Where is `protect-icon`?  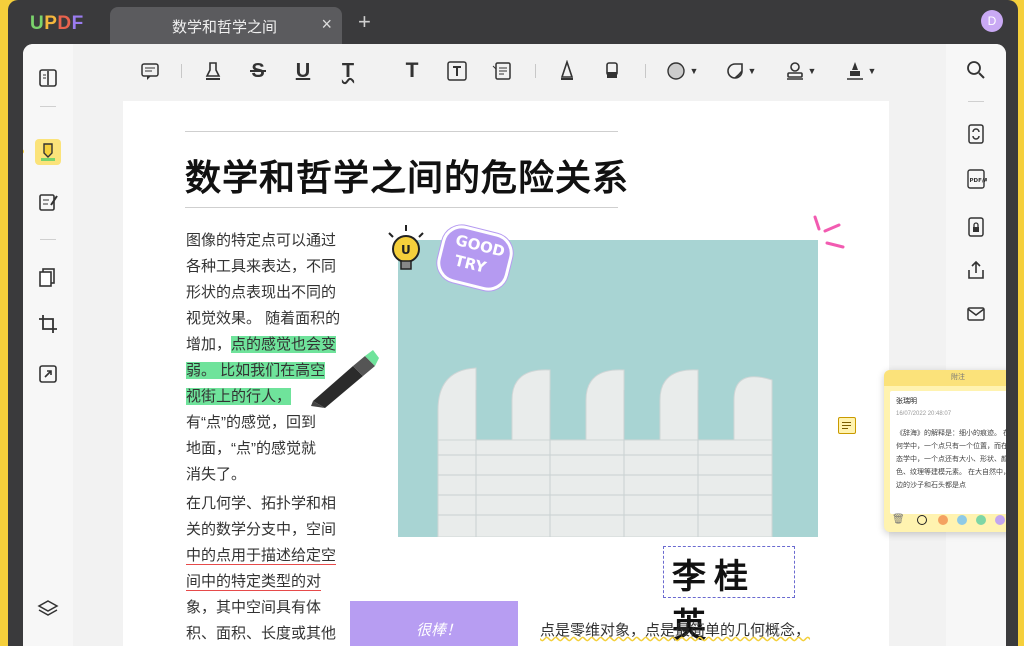 protect-icon is located at coordinates (976, 227).